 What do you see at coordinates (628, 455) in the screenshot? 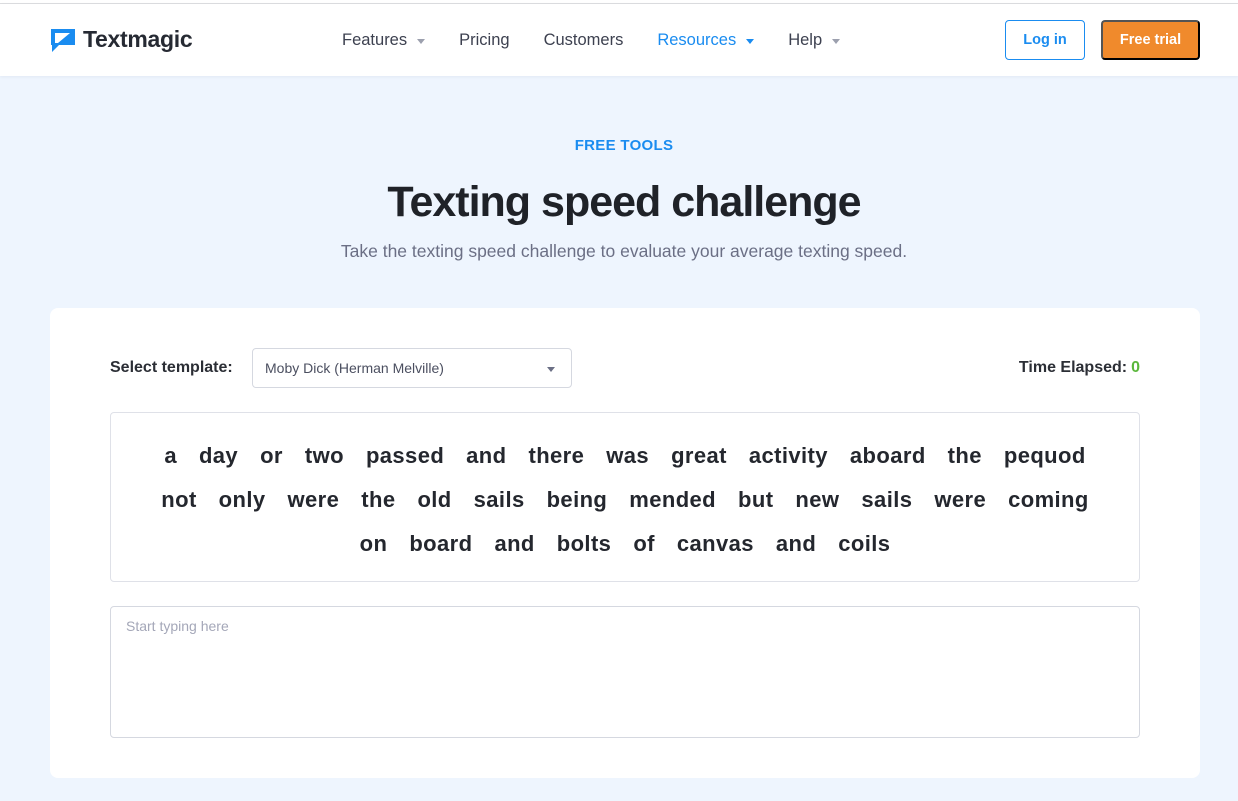
I see `challenge-word: was` at bounding box center [628, 455].